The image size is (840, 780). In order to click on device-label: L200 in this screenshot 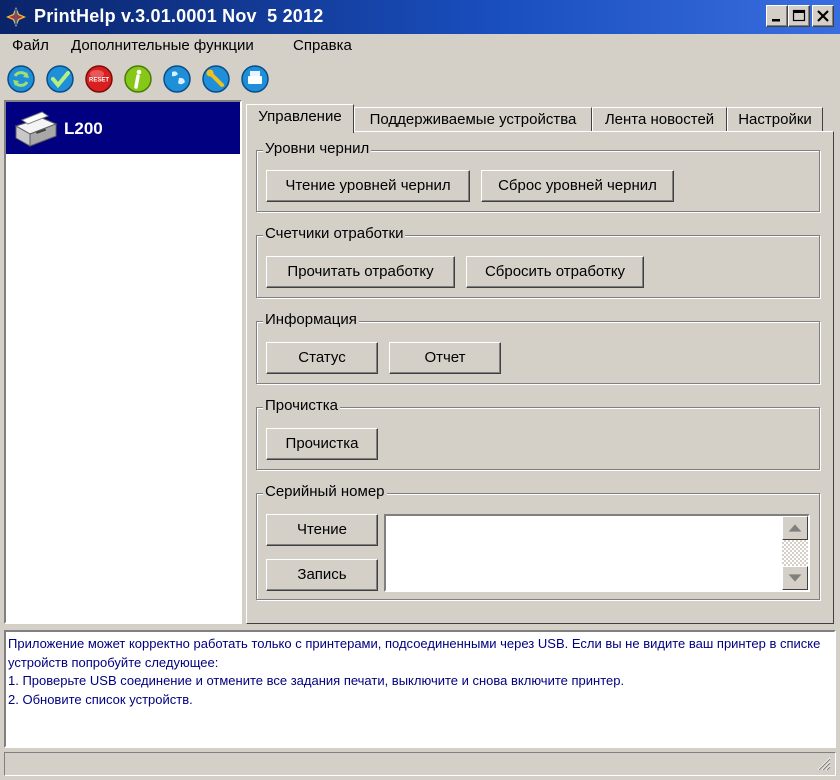, I will do `click(83, 128)`.